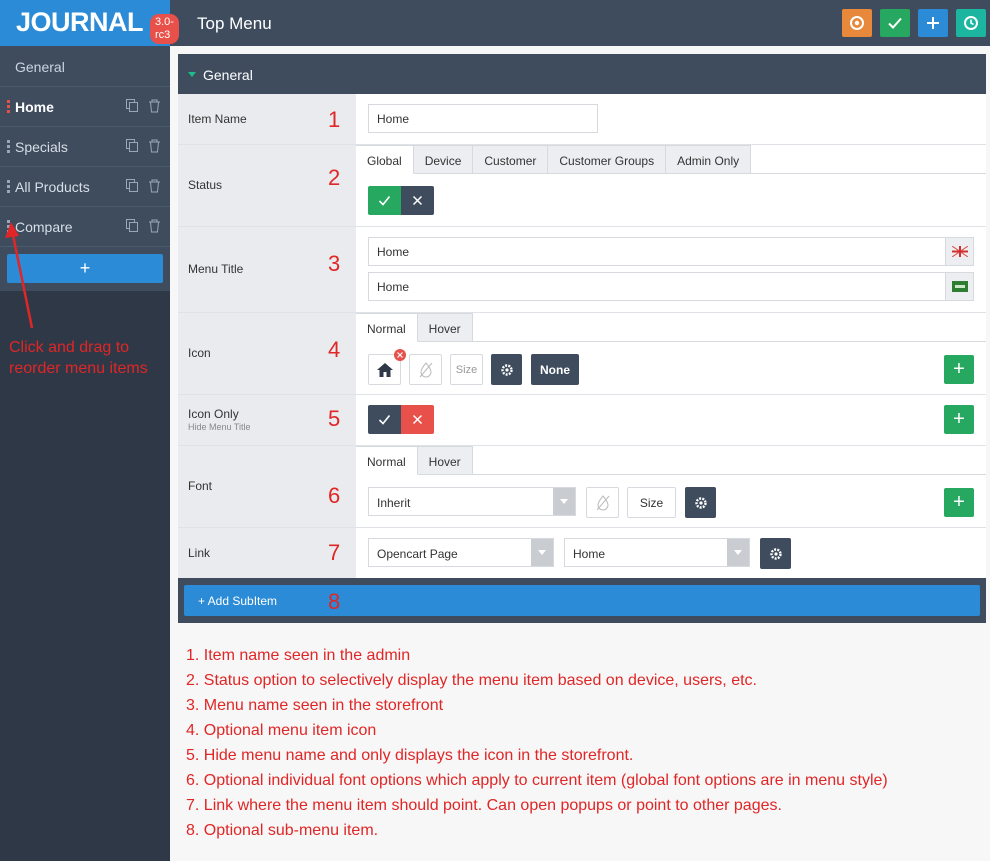 This screenshot has height=861, width=990. I want to click on row-label: Link 7, so click(267, 553).